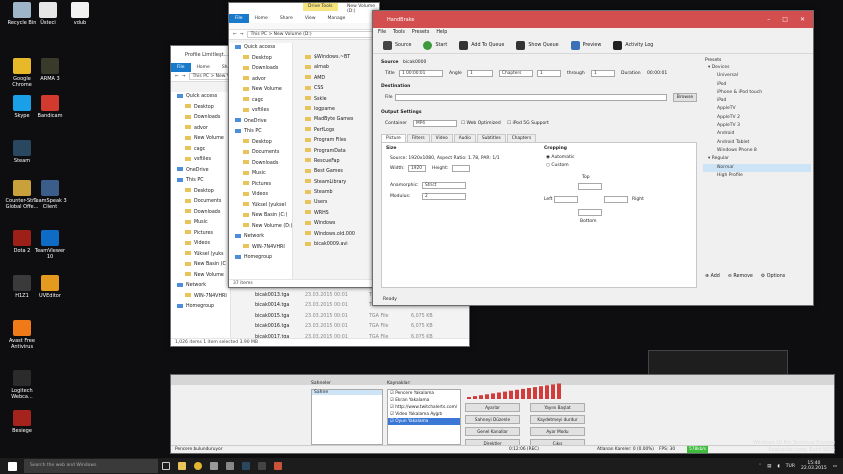 Image resolution: width=843 pixels, height=474 pixels. Describe the element at coordinates (393, 138) in the screenshot. I see `tab-picture: Picture` at that location.